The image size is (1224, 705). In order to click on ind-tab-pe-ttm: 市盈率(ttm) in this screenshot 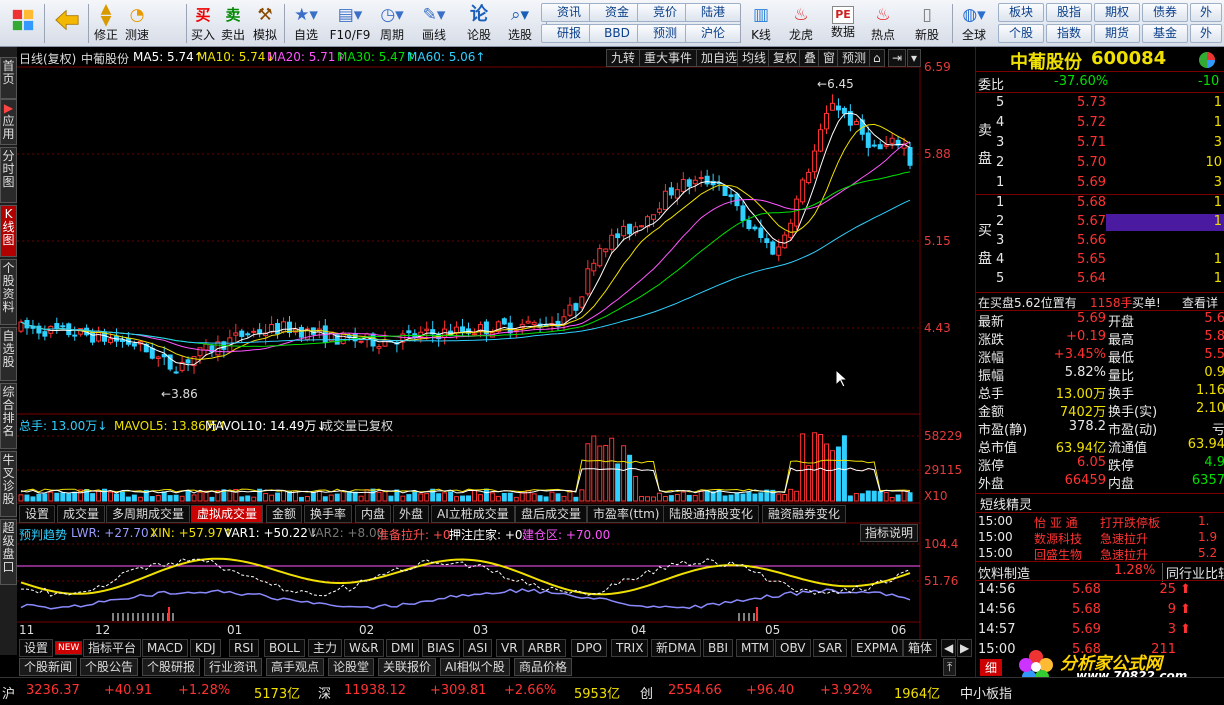, I will do `click(626, 514)`.